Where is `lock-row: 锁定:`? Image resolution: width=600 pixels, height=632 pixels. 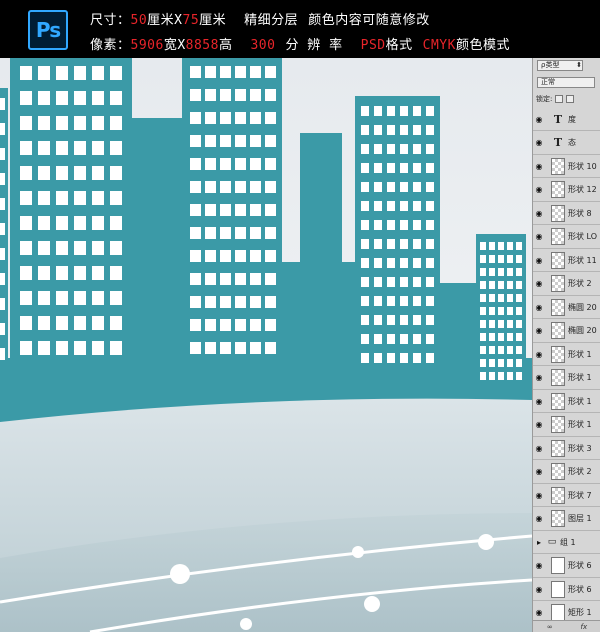
lock-row: 锁定: is located at coordinates (566, 99).